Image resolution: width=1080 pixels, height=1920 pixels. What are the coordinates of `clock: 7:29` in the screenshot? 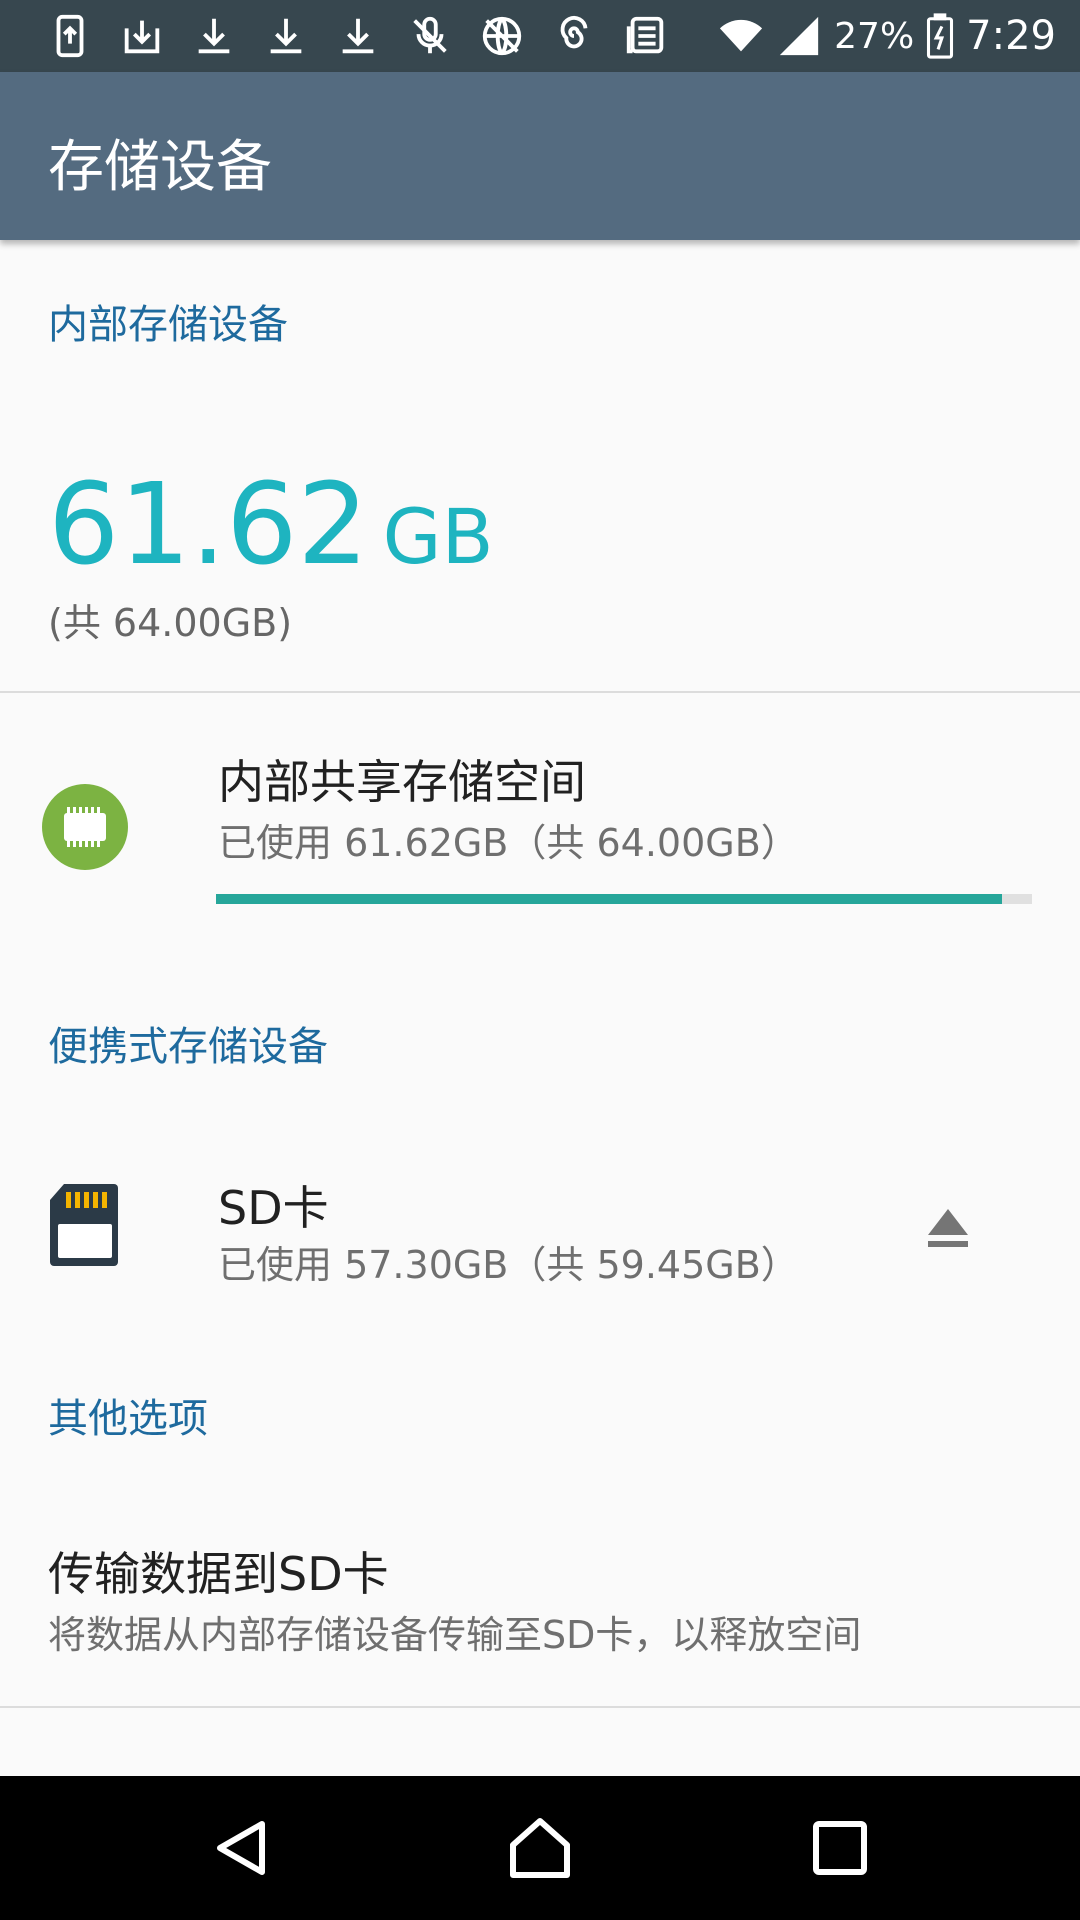 It's located at (1011, 36).